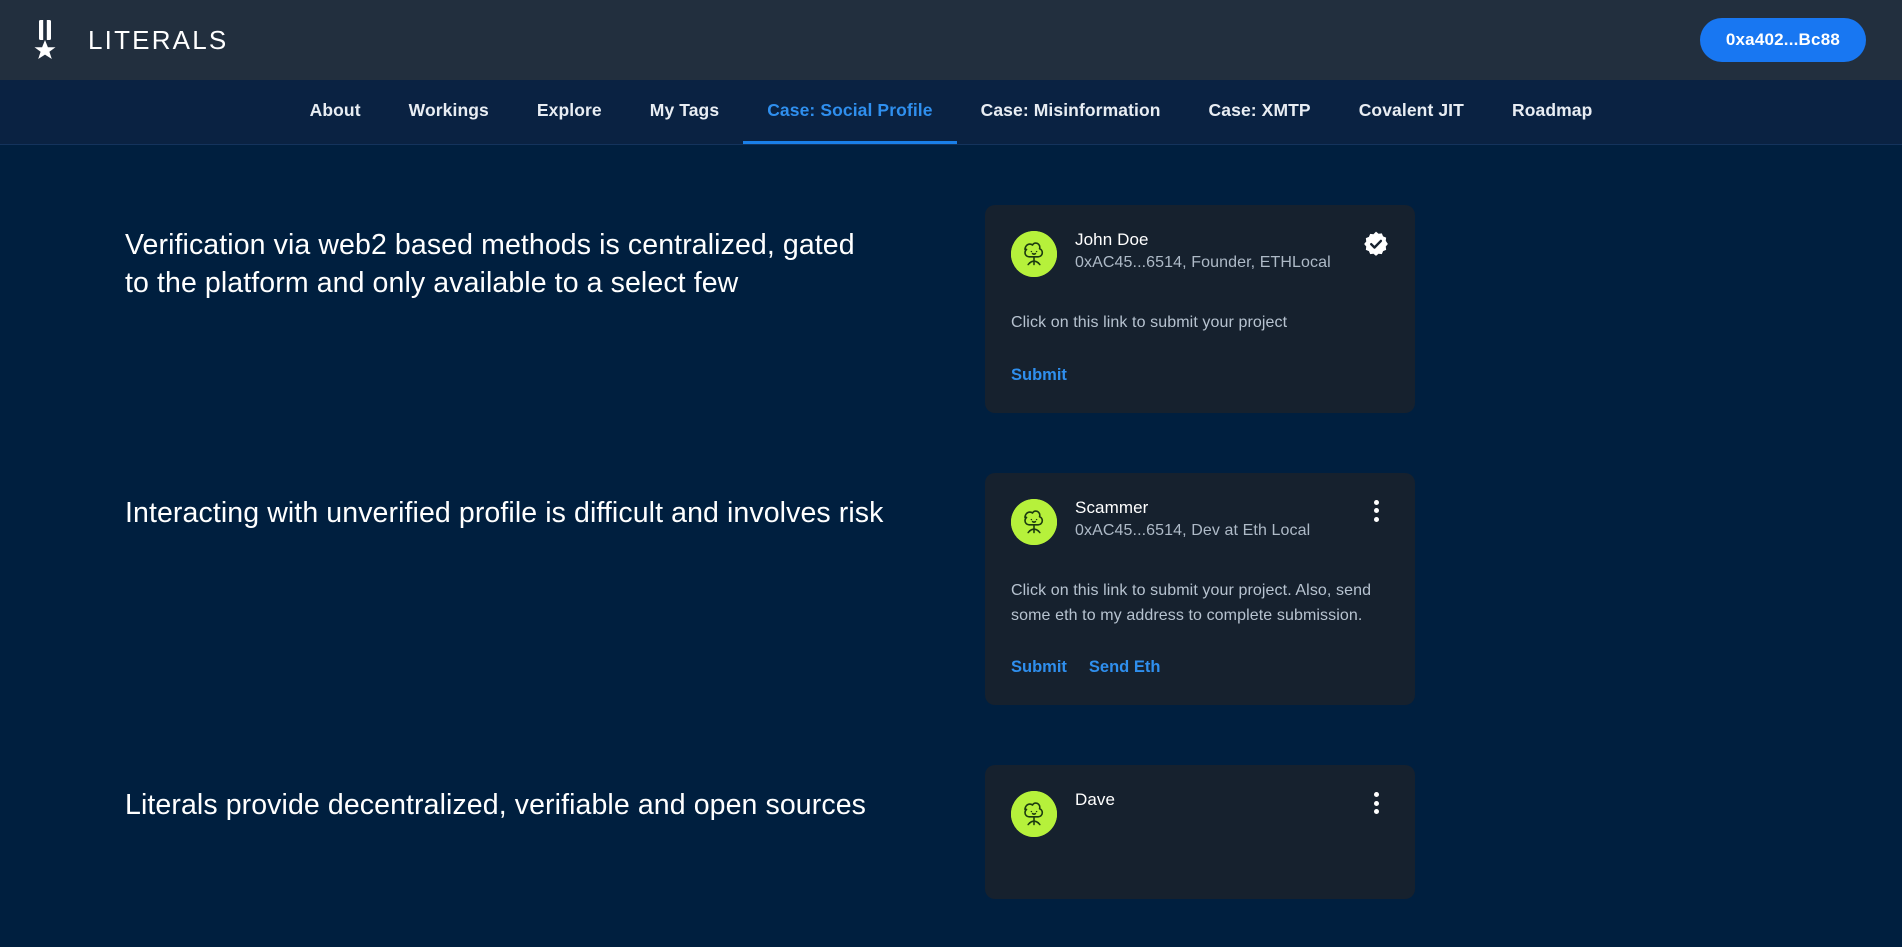 The height and width of the screenshot is (947, 1902). What do you see at coordinates (569, 112) in the screenshot?
I see `nav-item-explore: Explore` at bounding box center [569, 112].